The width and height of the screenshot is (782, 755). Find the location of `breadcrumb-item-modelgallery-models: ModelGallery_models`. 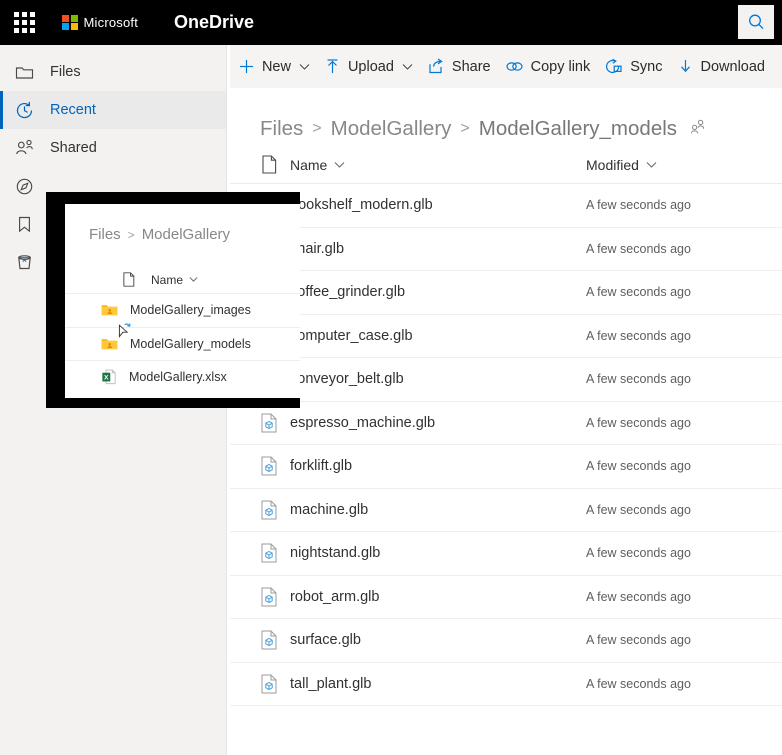

breadcrumb-item-modelgallery-models: ModelGallery_models is located at coordinates (578, 129).